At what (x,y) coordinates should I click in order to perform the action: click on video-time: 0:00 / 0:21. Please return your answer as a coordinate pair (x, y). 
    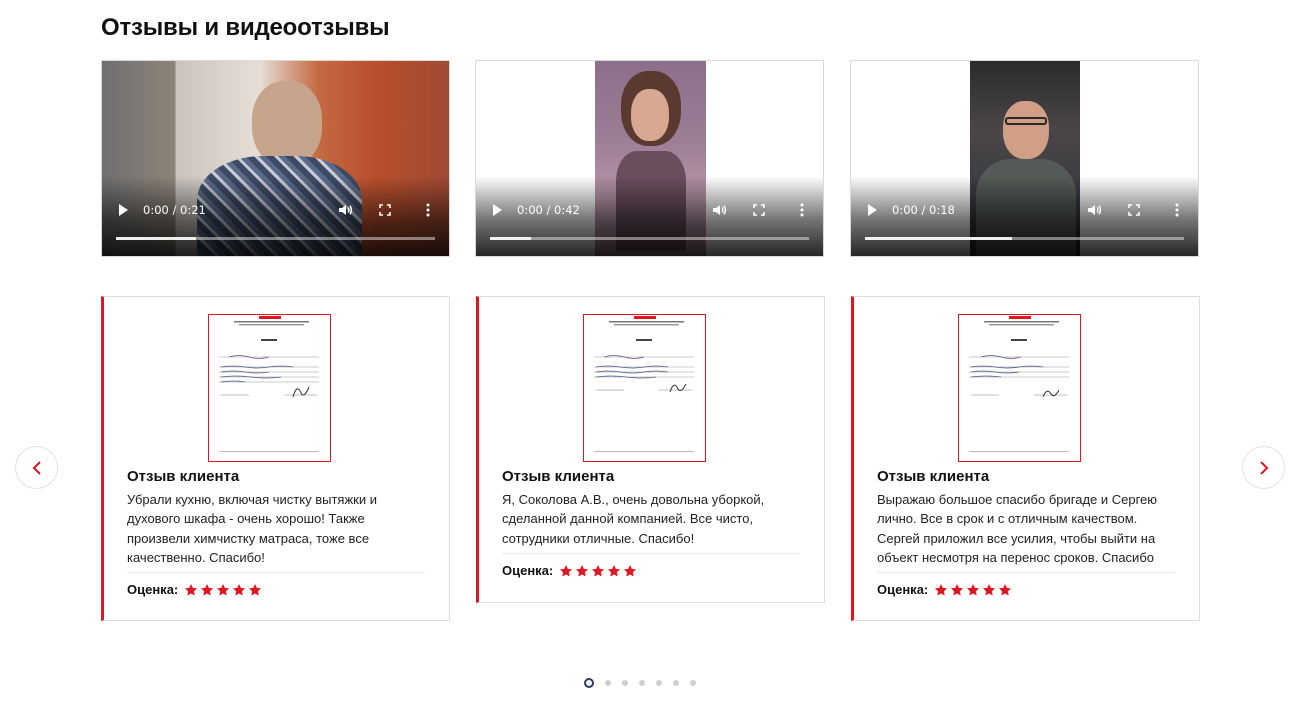
    Looking at the image, I should click on (174, 210).